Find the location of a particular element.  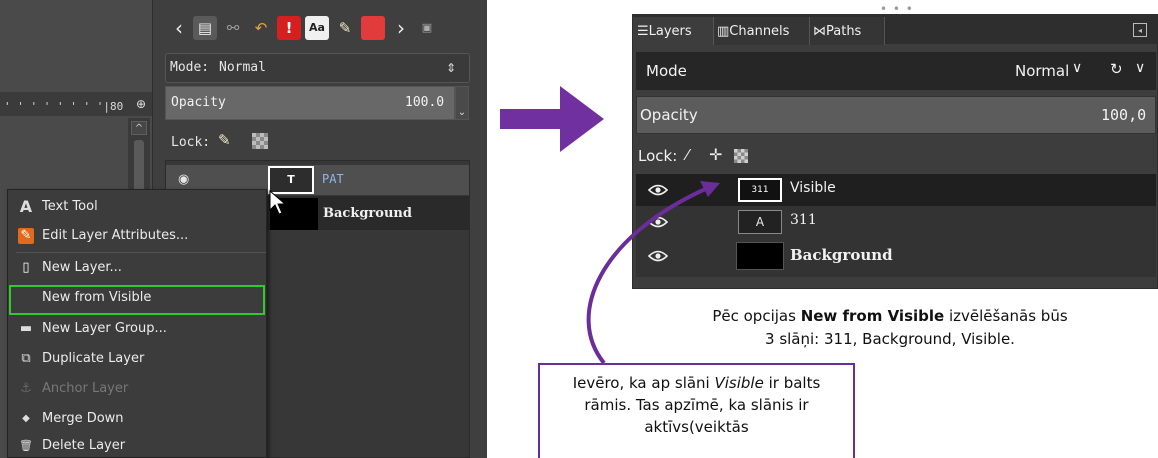

scroll-up-icon: ^ is located at coordinates (139, 128).